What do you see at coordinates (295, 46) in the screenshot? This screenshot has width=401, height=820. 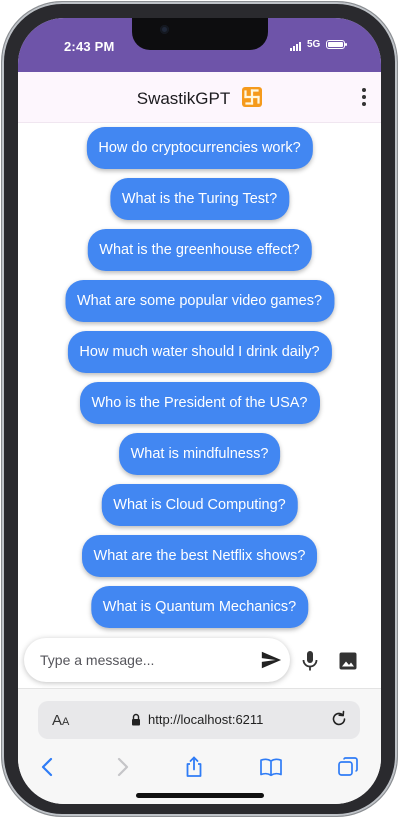 I see `signal-icon` at bounding box center [295, 46].